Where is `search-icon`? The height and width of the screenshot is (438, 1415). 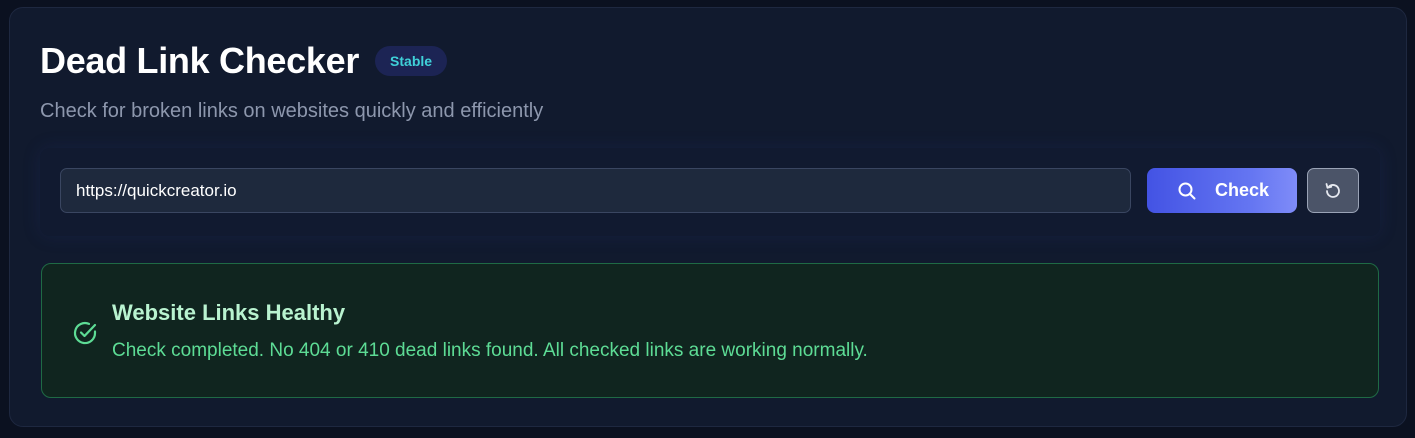 search-icon is located at coordinates (1187, 191).